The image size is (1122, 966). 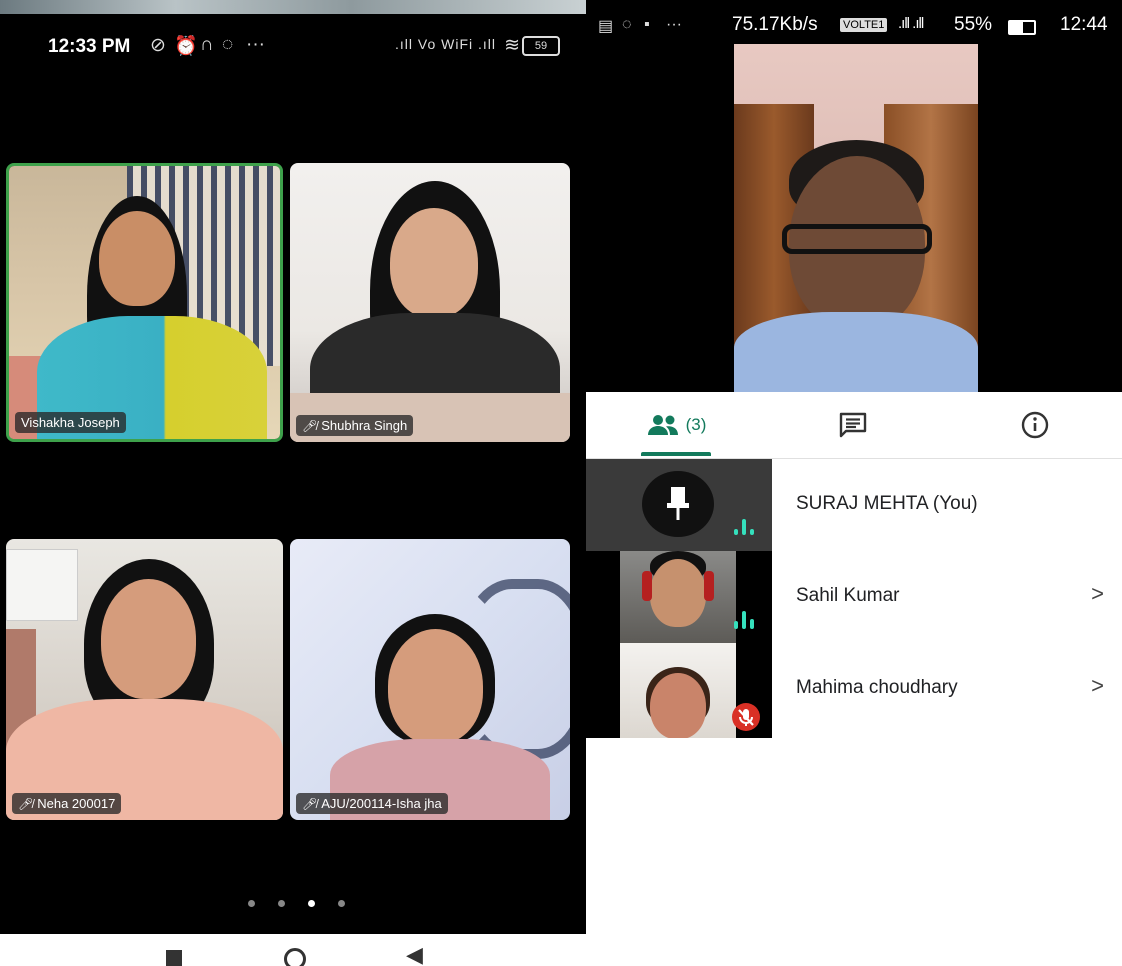 What do you see at coordinates (512, 45) in the screenshot?
I see `wifi-icon: ≋` at bounding box center [512, 45].